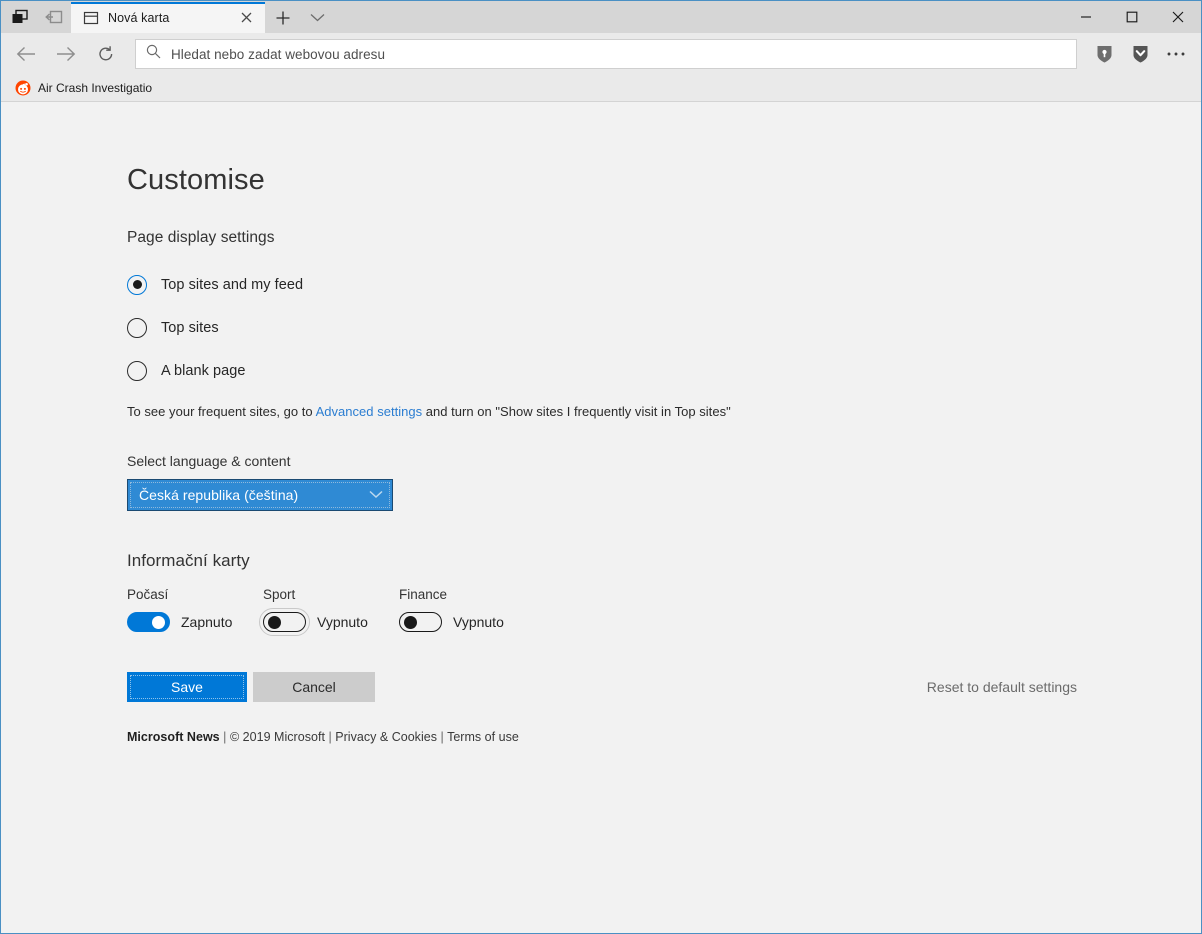 The width and height of the screenshot is (1202, 934). I want to click on forward-icon, so click(66, 54).